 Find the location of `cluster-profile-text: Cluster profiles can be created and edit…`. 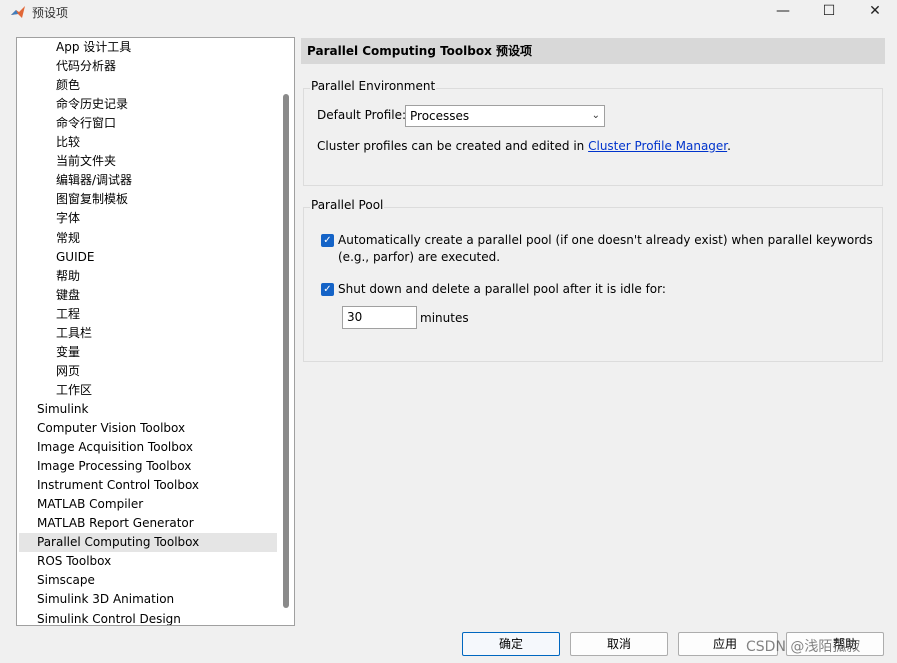

cluster-profile-text: Cluster profiles can be created and edit… is located at coordinates (524, 146).